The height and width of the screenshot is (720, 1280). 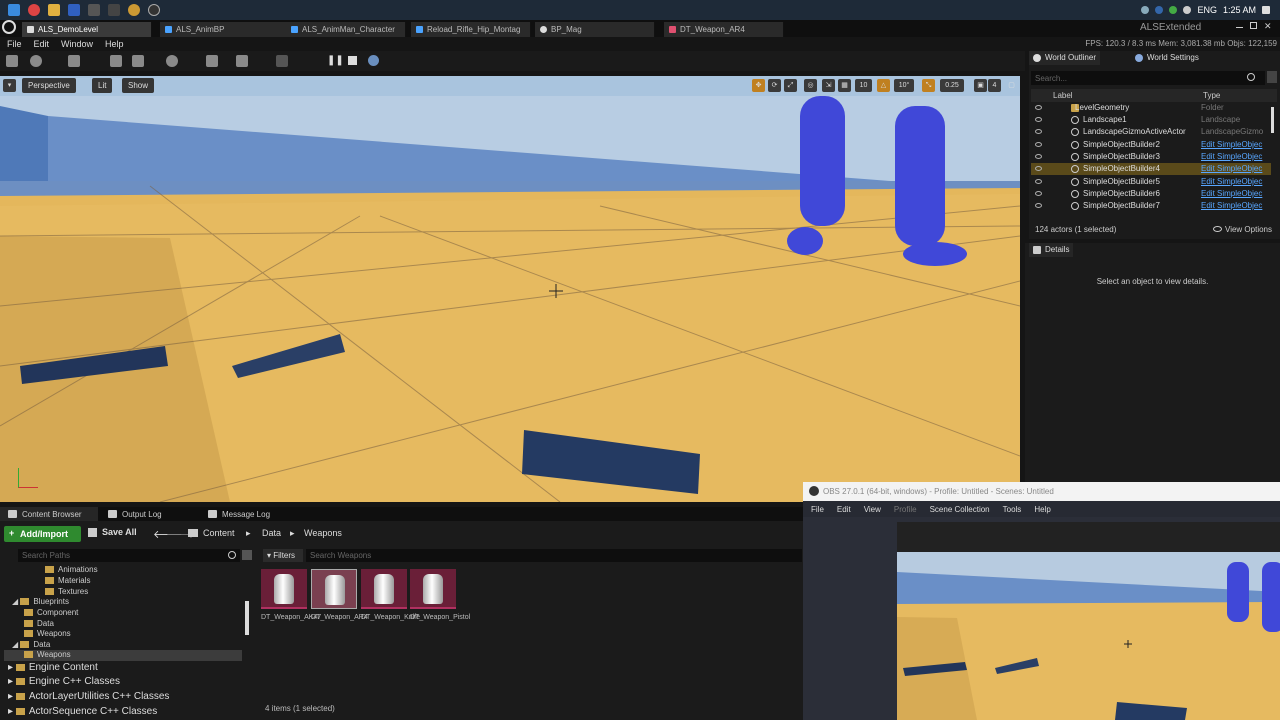 What do you see at coordinates (1211, 95) in the screenshot?
I see `column-type-header: Type` at bounding box center [1211, 95].